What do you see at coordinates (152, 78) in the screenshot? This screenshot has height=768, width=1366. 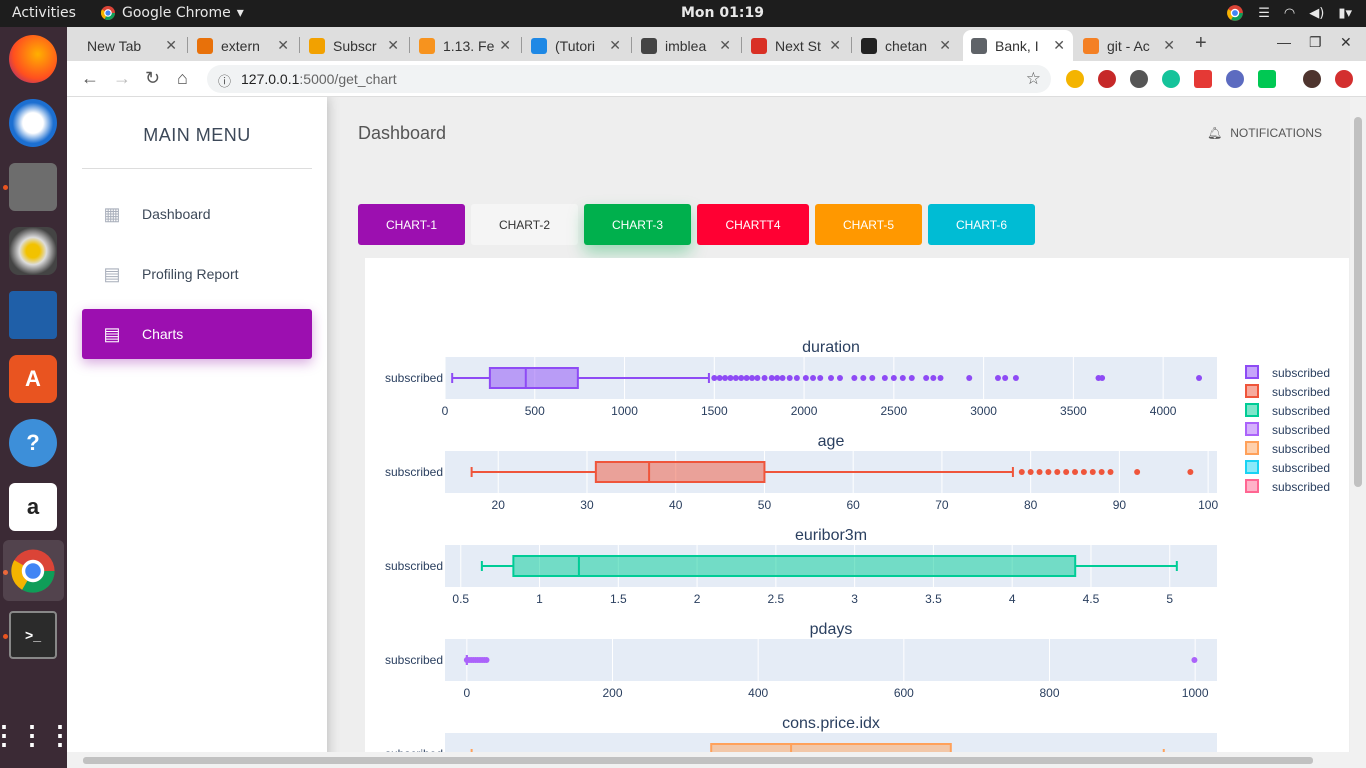 I see `reload-icon: ↻` at bounding box center [152, 78].